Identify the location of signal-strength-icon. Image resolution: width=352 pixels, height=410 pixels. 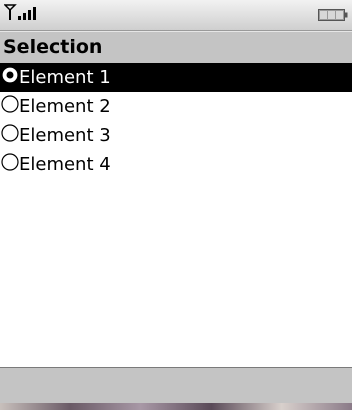
(20, 12).